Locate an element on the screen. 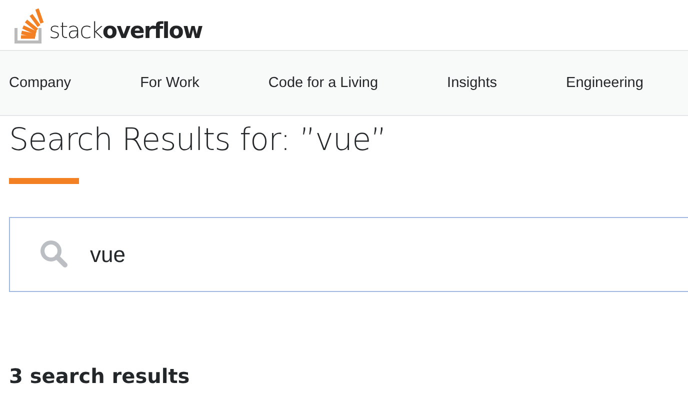 This screenshot has height=410, width=688. page-title: Search Results for: ”vue” is located at coordinates (198, 140).